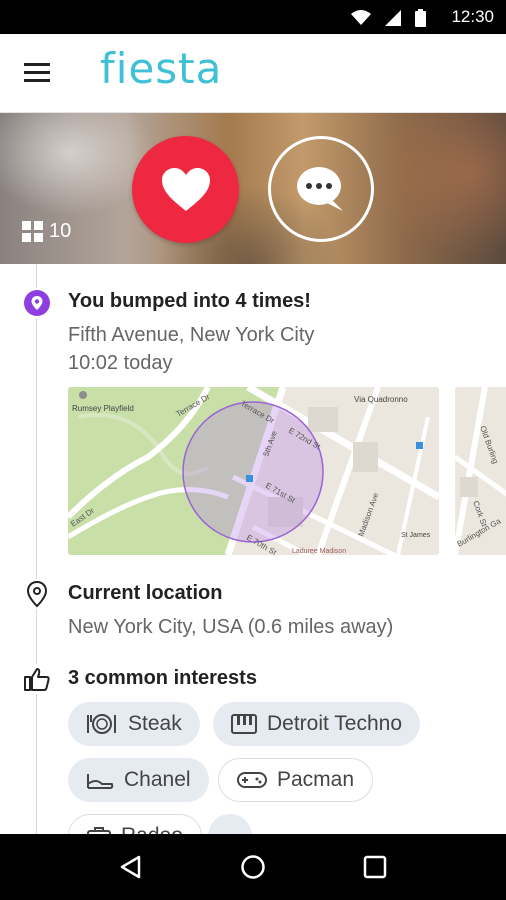 This screenshot has width=506, height=900. Describe the element at coordinates (46, 231) in the screenshot. I see `photo-gallery-button: 10` at that location.